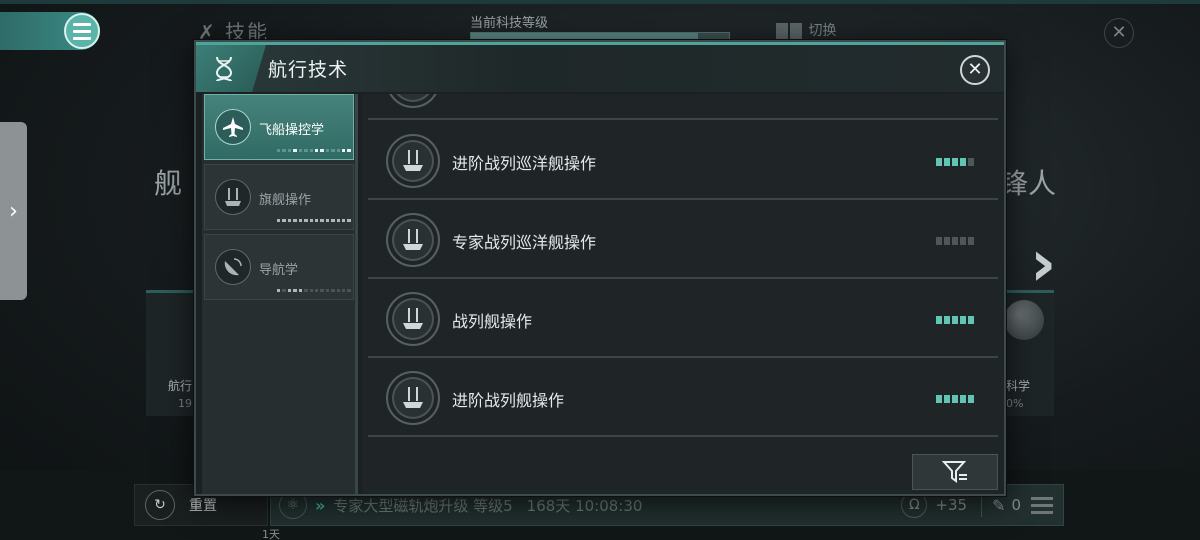 The height and width of the screenshot is (540, 1200). Describe the element at coordinates (600, 67) in the screenshot. I see `dialog-header: 航行技术 ✕` at that location.